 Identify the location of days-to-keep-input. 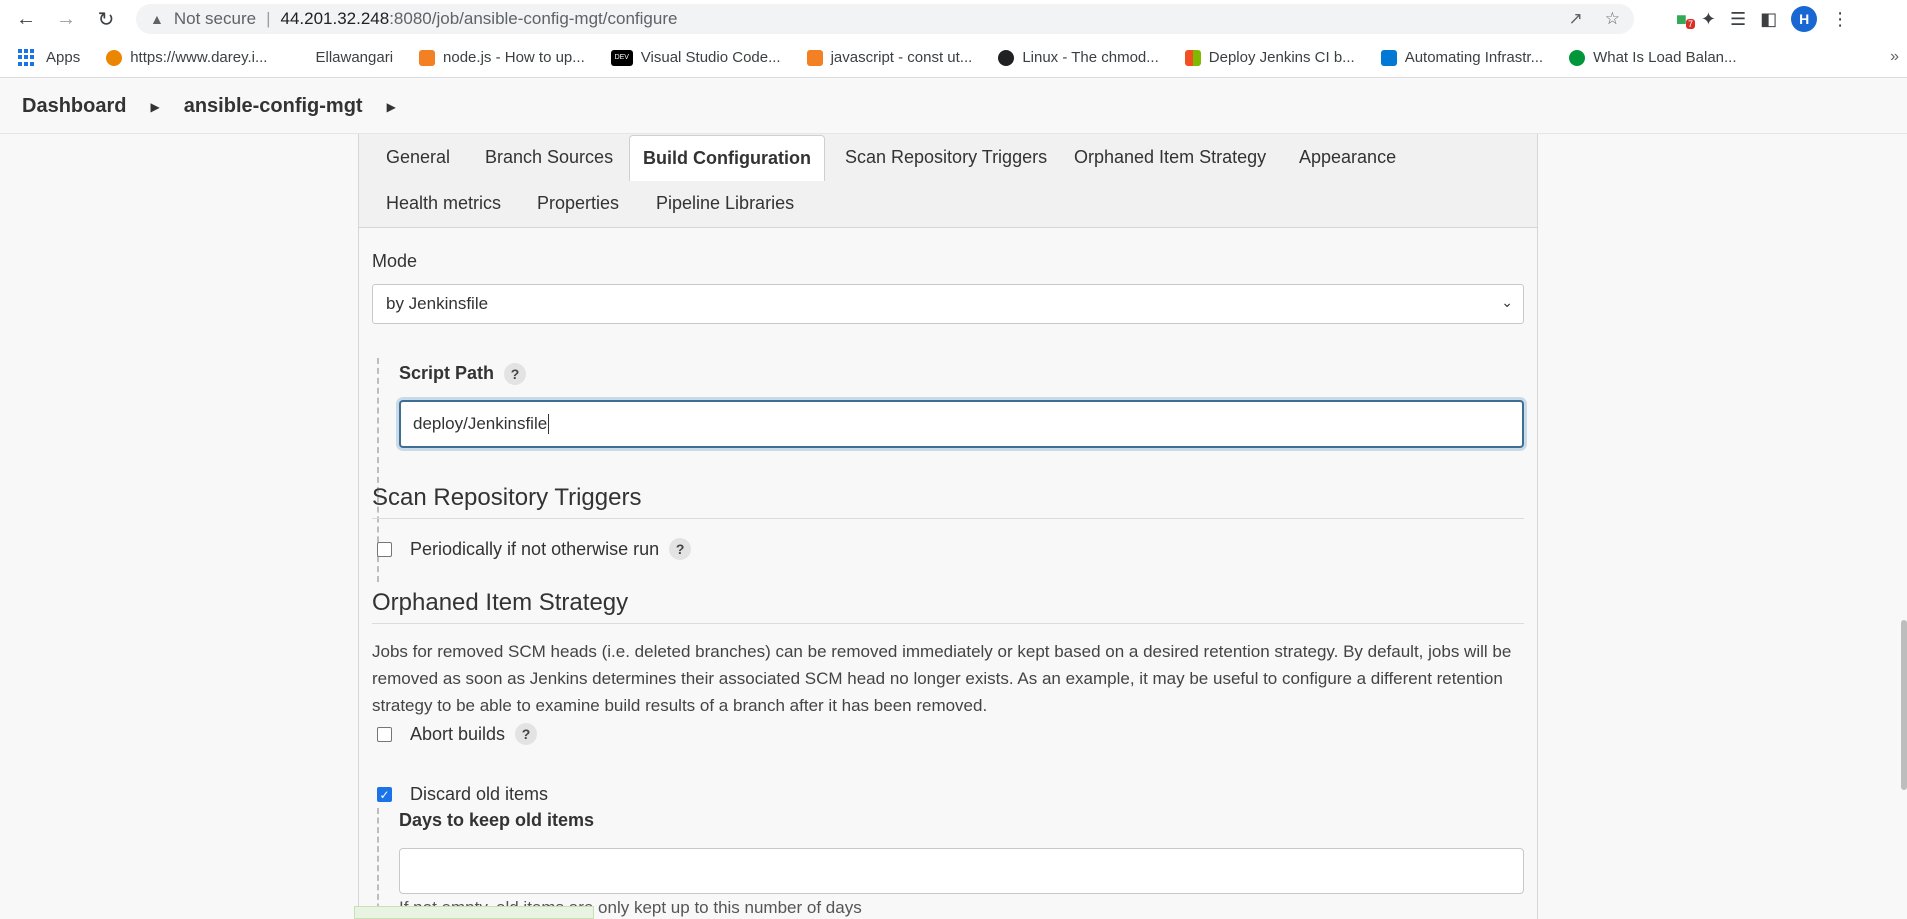
(961, 871).